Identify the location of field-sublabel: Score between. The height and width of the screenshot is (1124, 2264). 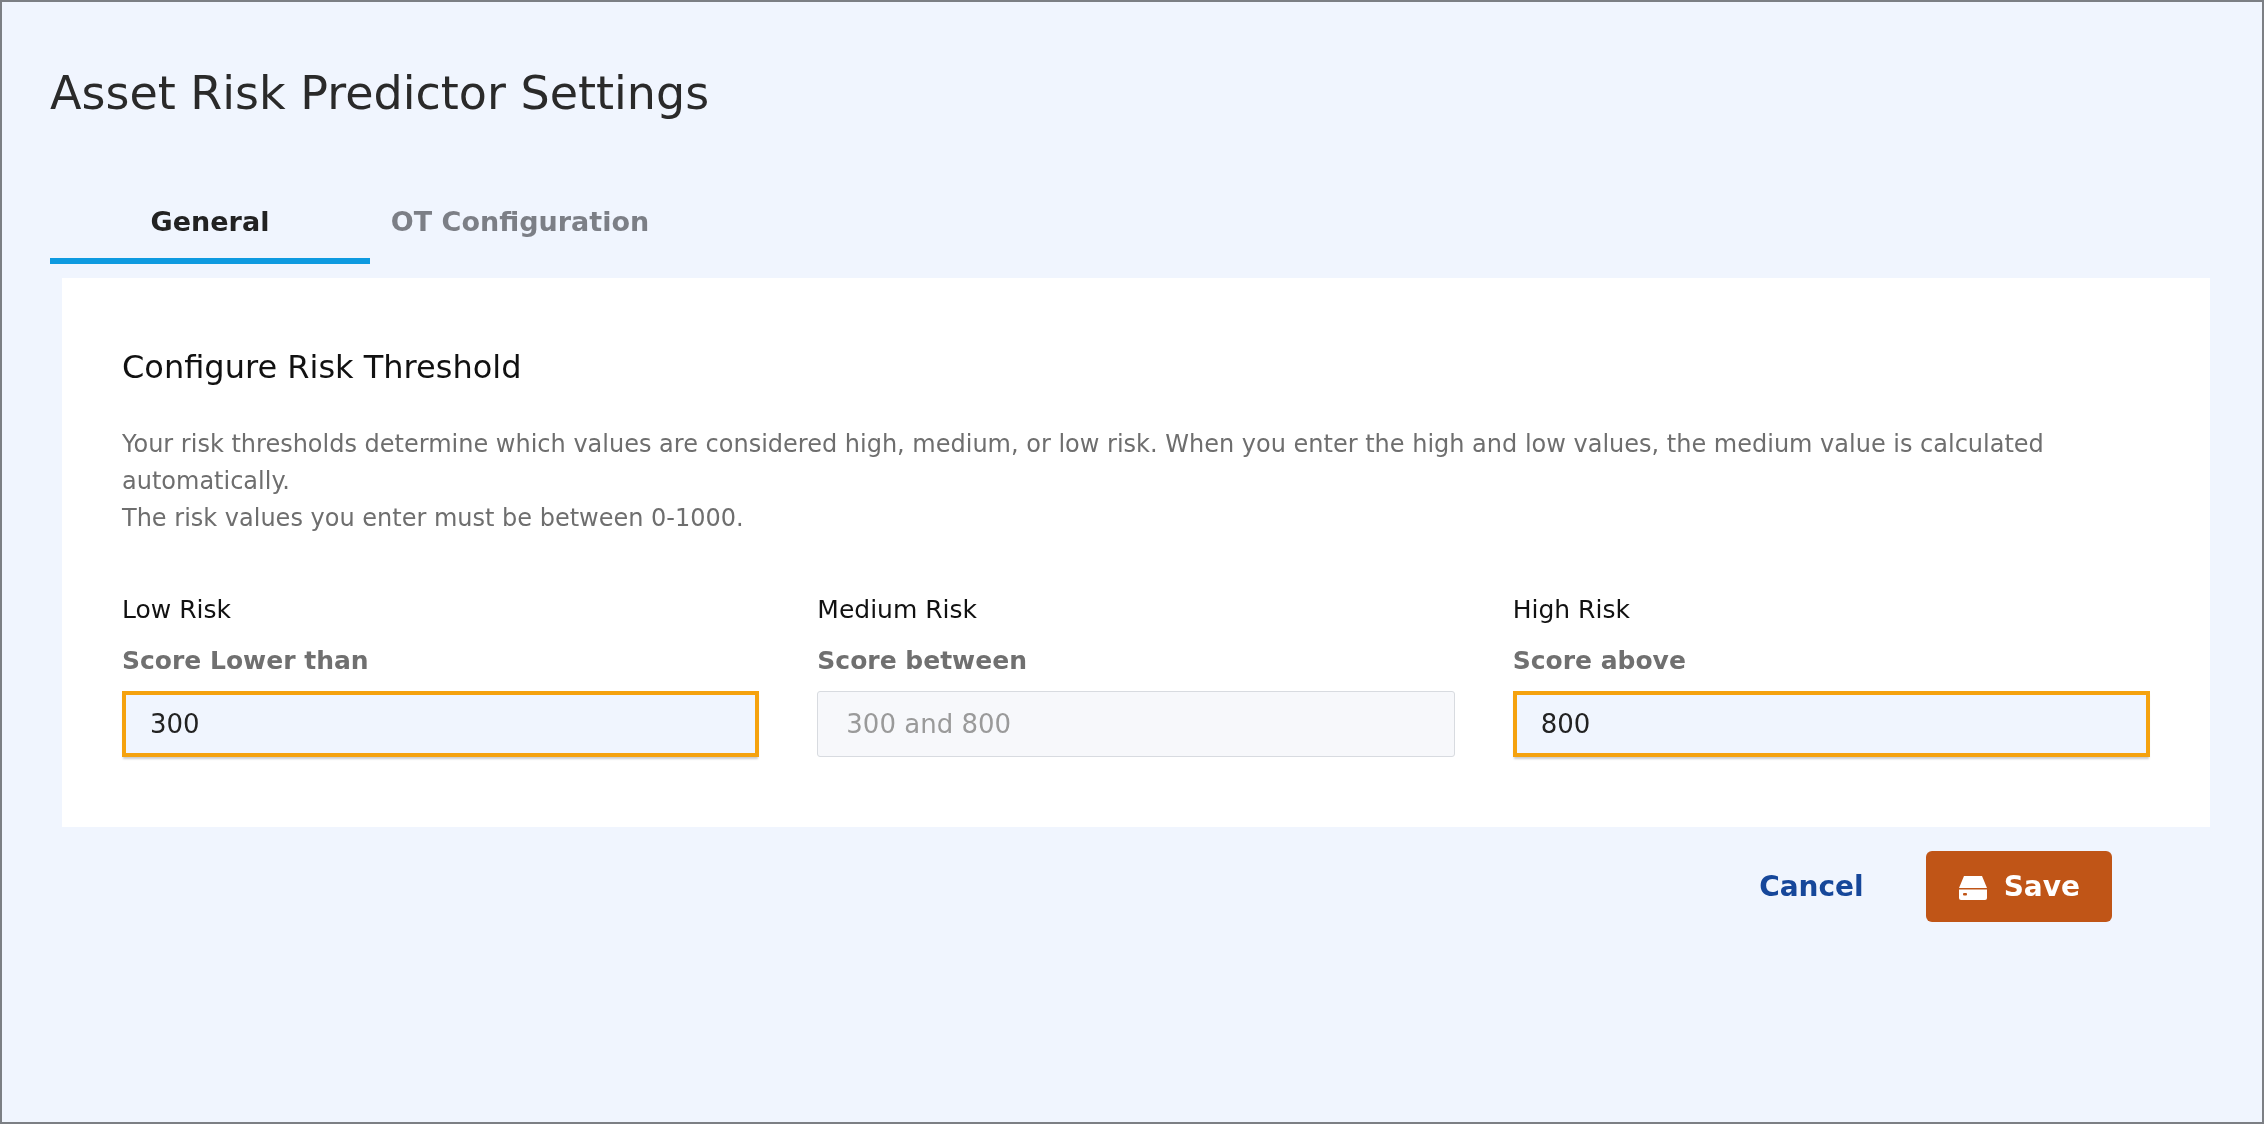
(922, 660).